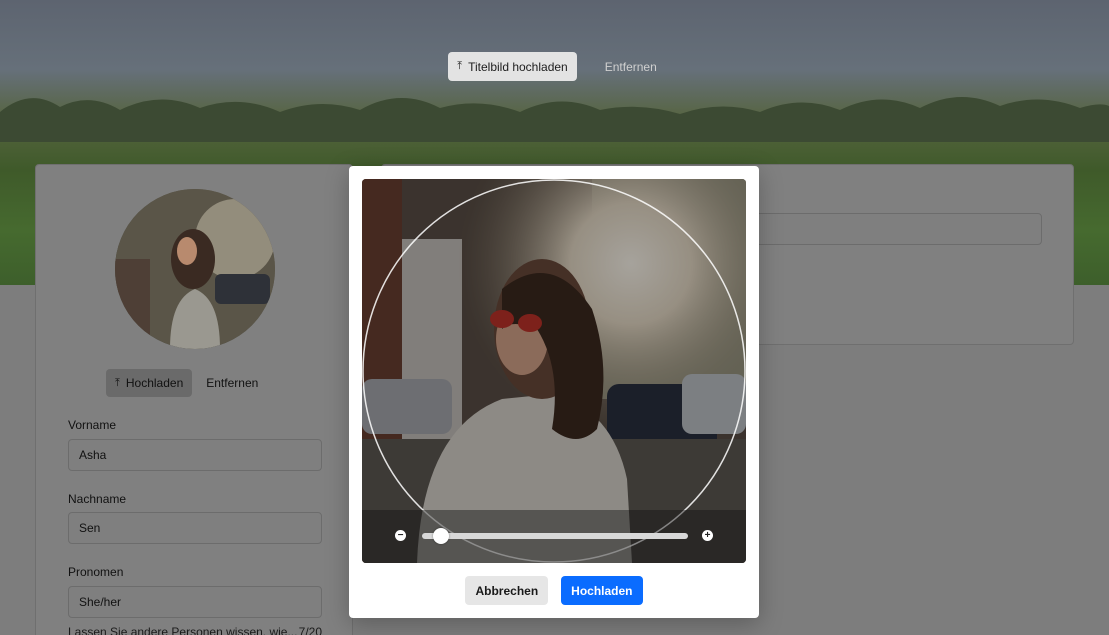 This screenshot has width=1109, height=635. I want to click on pronouns-input, so click(195, 602).